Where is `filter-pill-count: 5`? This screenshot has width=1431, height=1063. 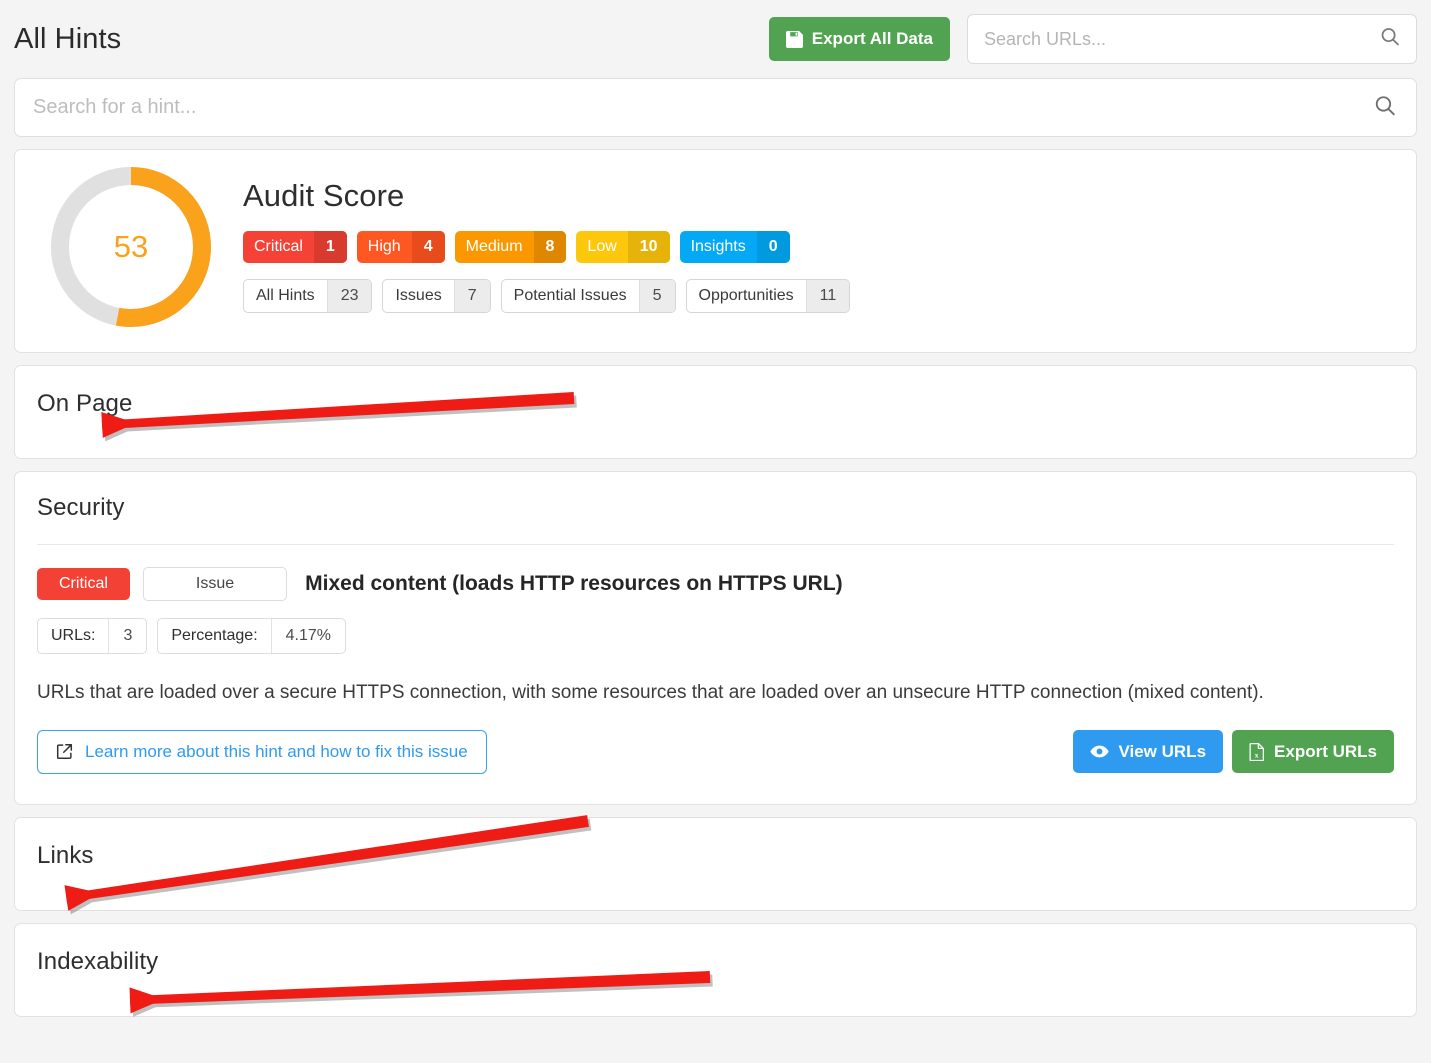 filter-pill-count: 5 is located at coordinates (656, 296).